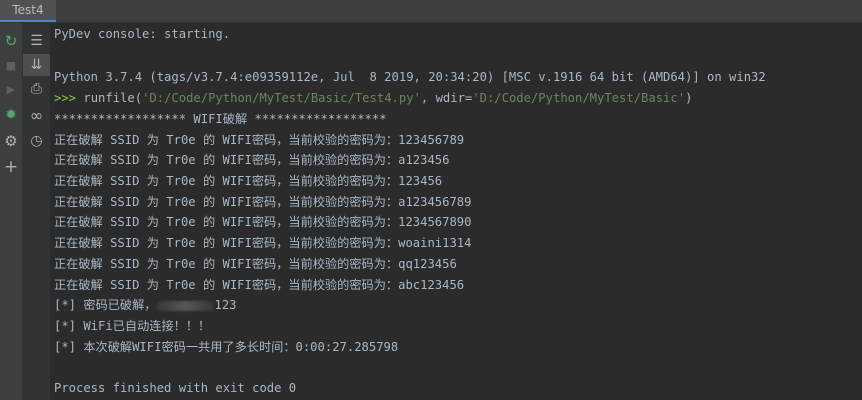  I want to click on console-toolbar: ☰ ⇊ ⎙ ∞ ◷, so click(37, 211).